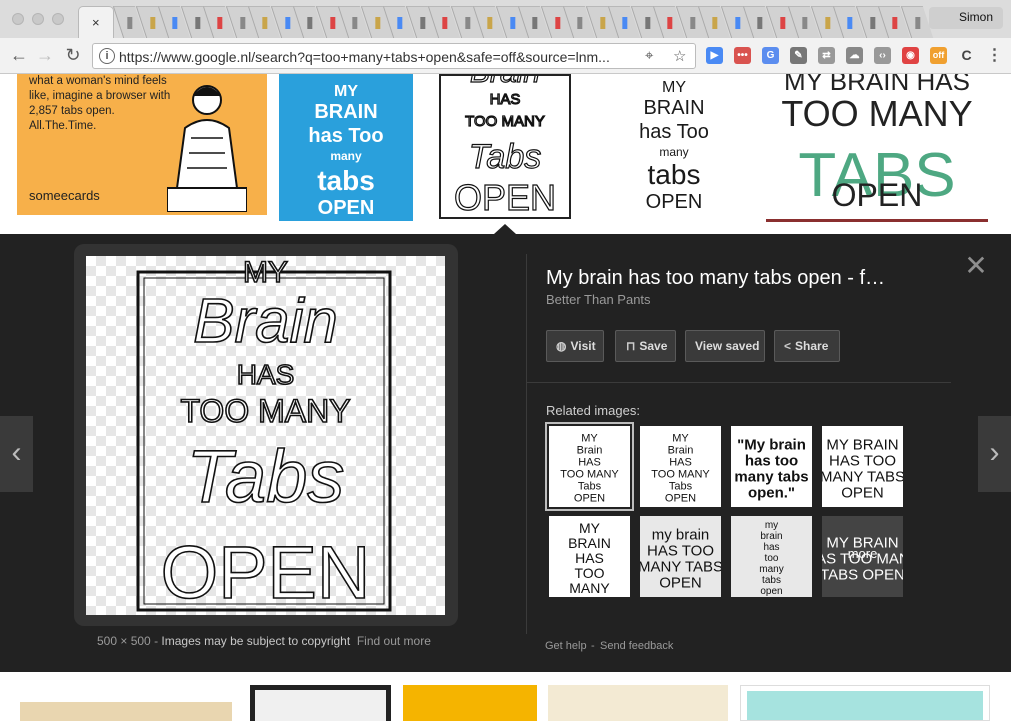 This screenshot has height=721, width=1011. I want to click on translate-extension-icon: G, so click(770, 55).